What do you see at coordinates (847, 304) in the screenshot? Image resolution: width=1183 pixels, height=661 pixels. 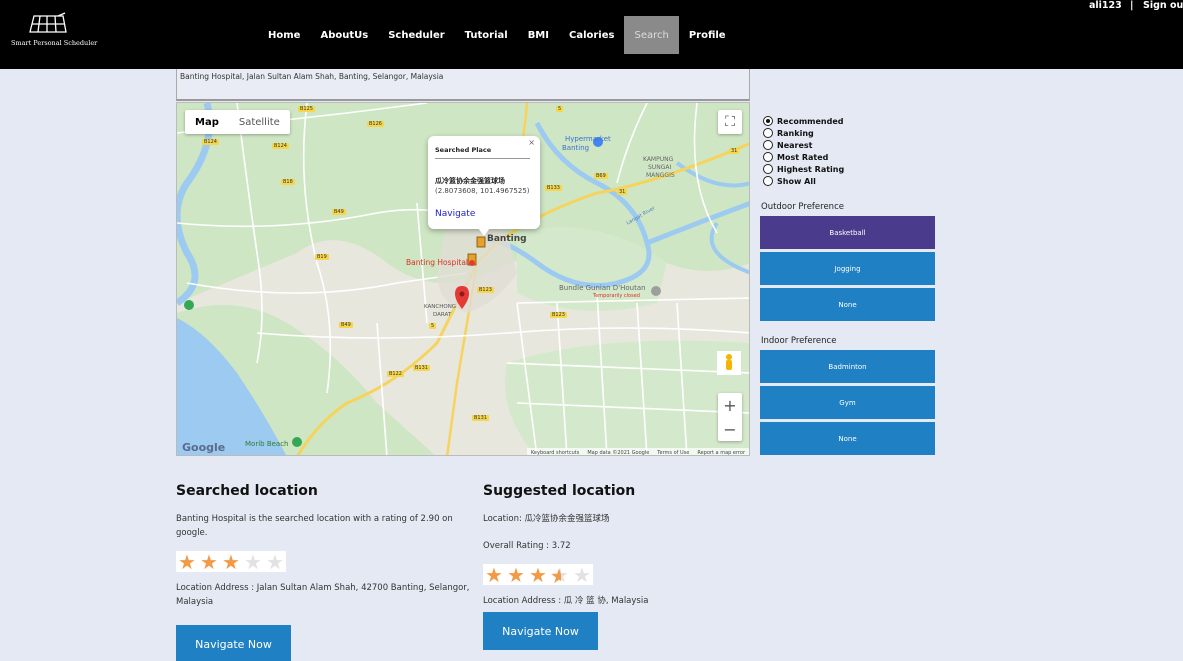 I see `outdoor-none-button: None` at bounding box center [847, 304].